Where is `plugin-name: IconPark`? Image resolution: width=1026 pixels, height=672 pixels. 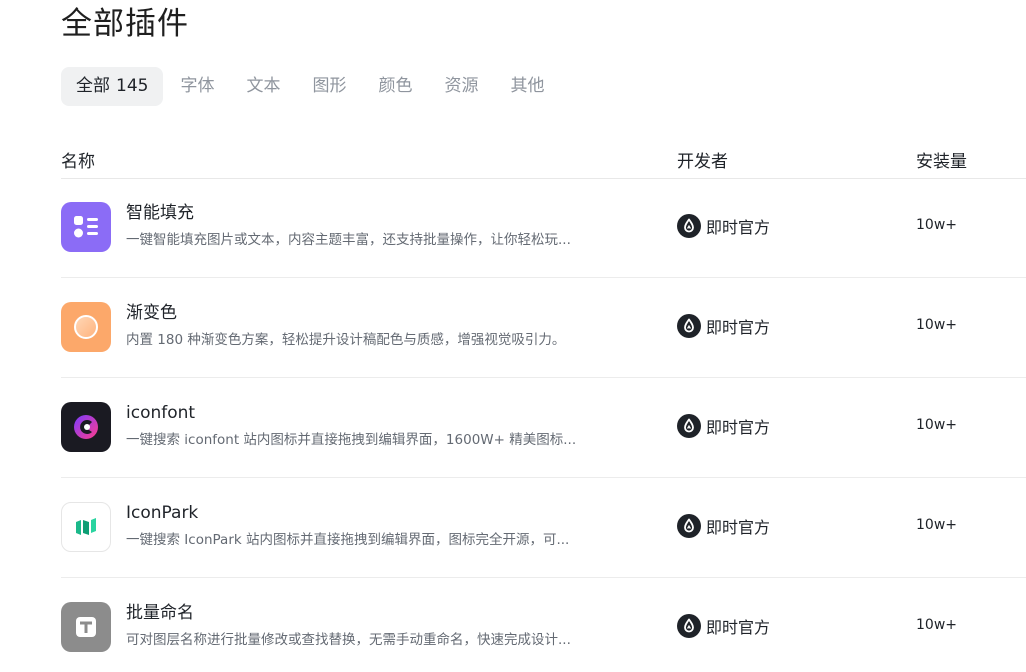
plugin-name: IconPark is located at coordinates (162, 513).